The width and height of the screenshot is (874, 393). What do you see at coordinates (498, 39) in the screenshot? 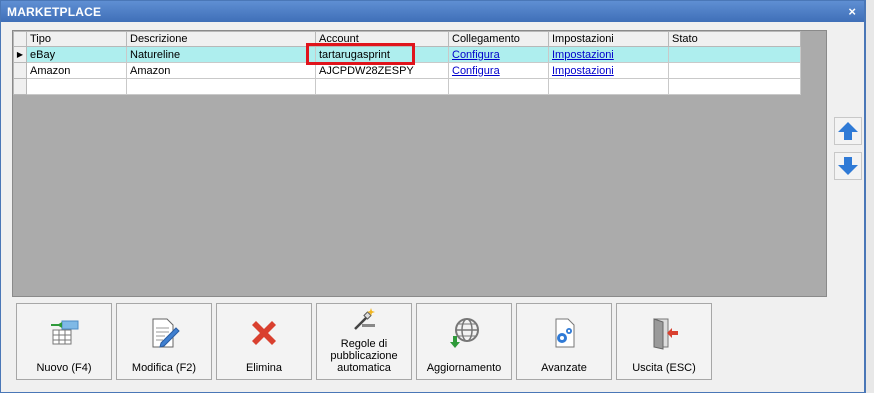
I see `column-header-collegamento: Collegamento` at bounding box center [498, 39].